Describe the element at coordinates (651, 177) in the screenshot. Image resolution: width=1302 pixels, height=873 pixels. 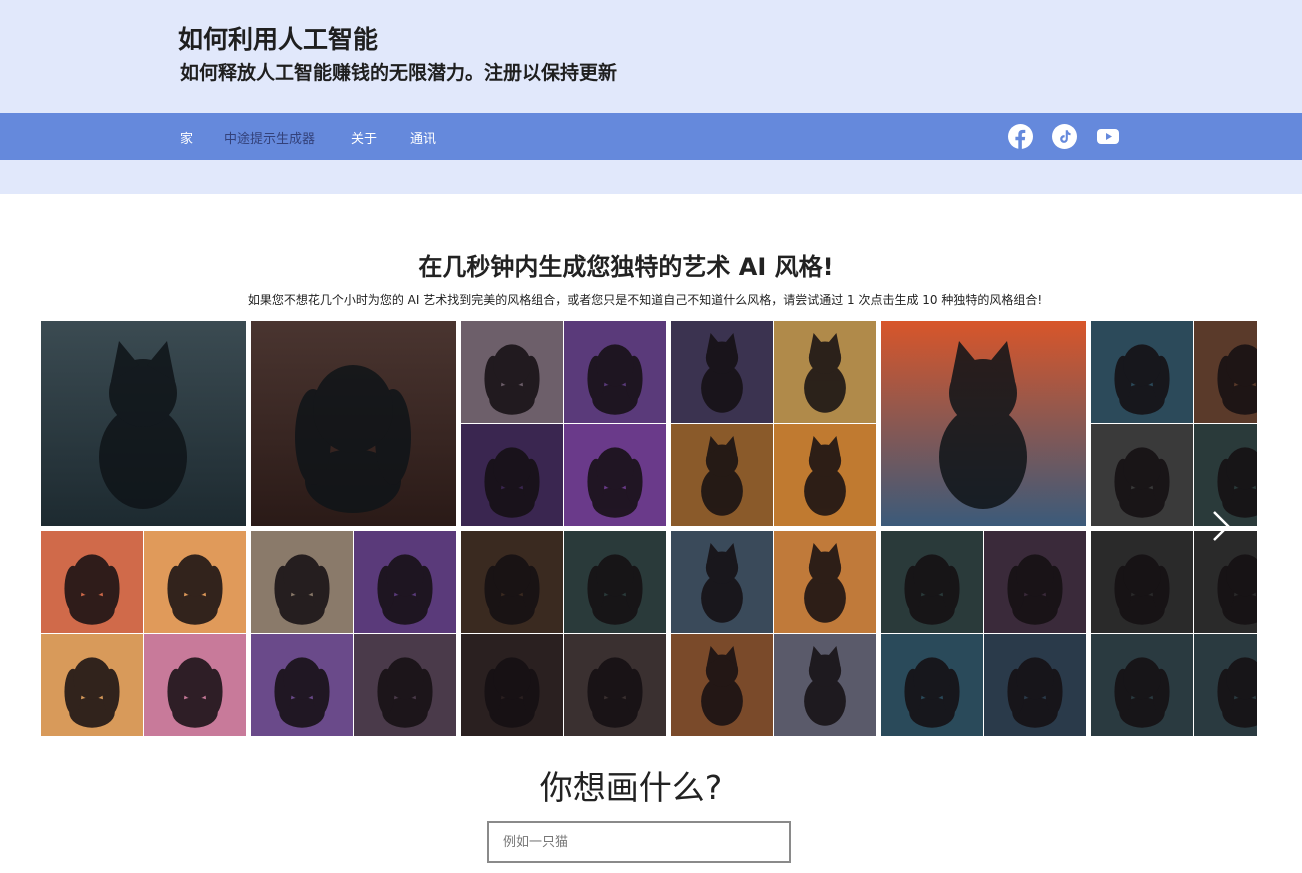
I see `header-spacer` at that location.